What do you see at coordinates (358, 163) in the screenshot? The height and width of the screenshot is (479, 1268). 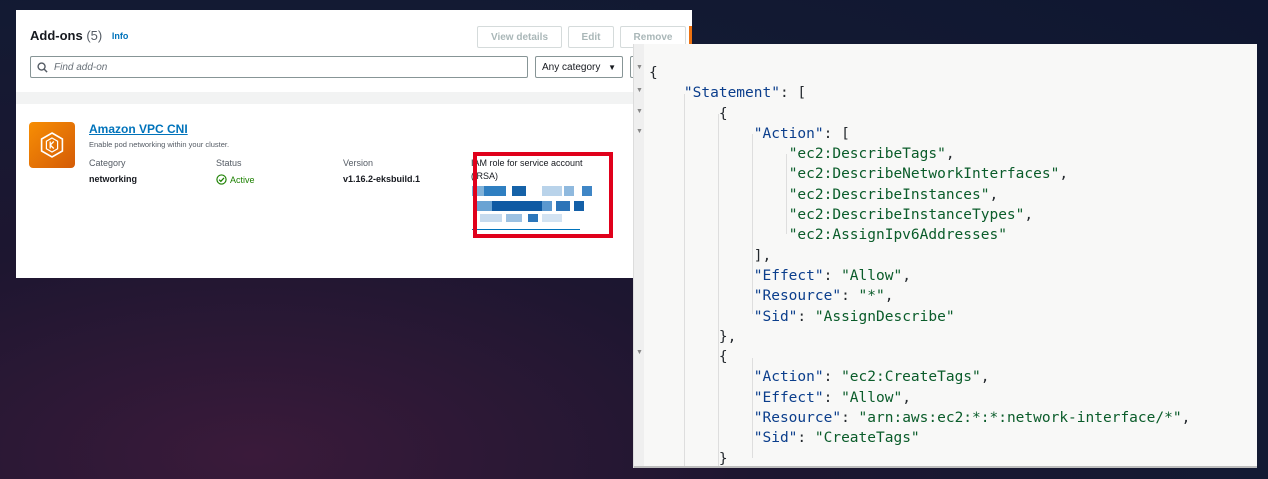 I see `version-label: Version` at bounding box center [358, 163].